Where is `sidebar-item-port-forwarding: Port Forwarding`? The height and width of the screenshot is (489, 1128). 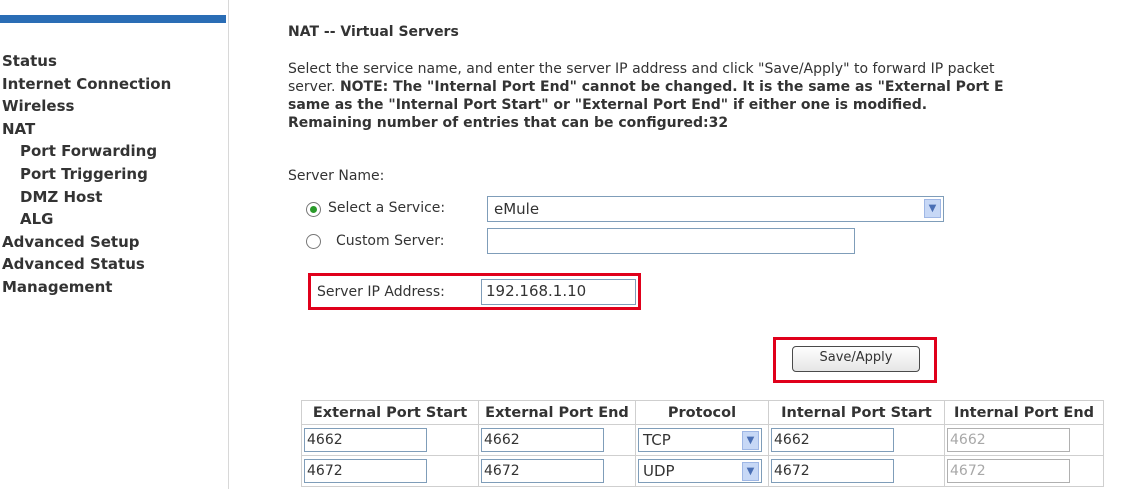
sidebar-item-port-forwarding: Port Forwarding is located at coordinates (86, 151).